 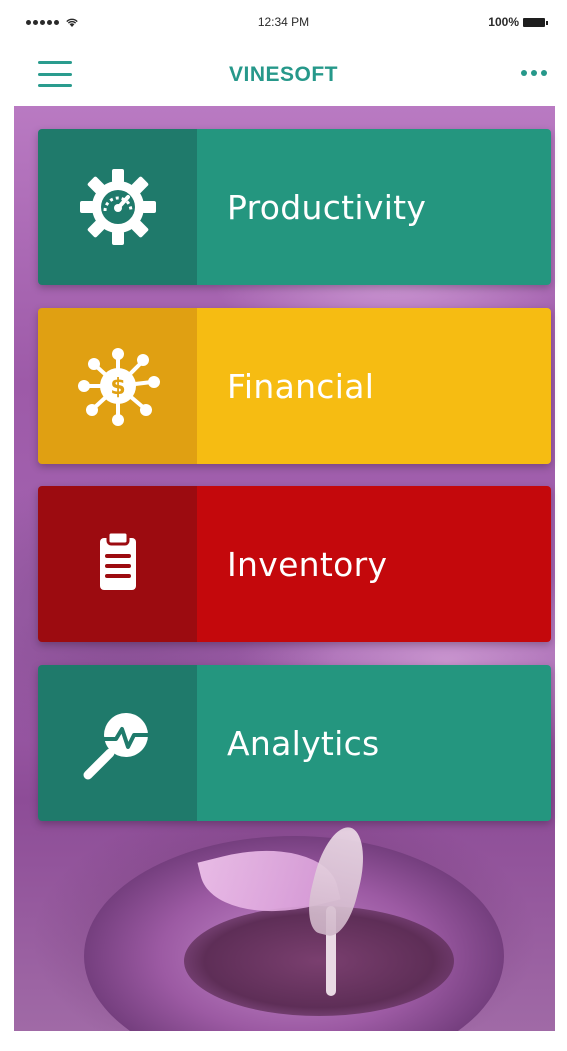 I want to click on app-title: VINESOFT, so click(x=283, y=74).